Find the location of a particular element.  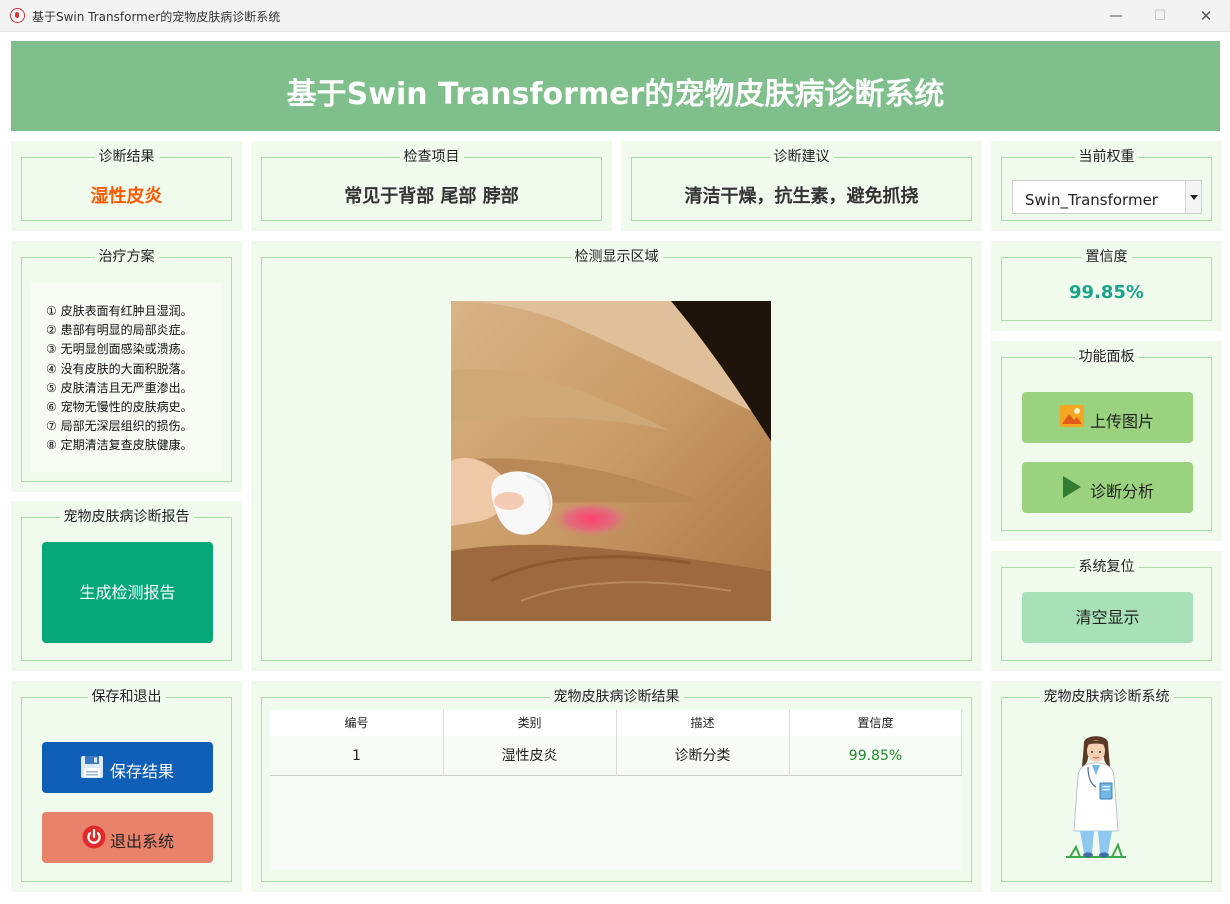

header-banner: 基于Swin Transformer的宠物皮肤病诊断系统 is located at coordinates (615, 86).